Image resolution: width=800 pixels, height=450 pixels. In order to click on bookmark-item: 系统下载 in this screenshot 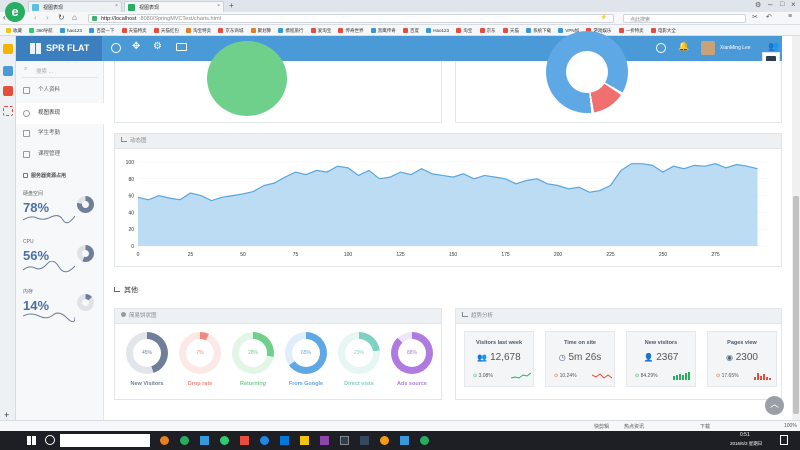, I will do `click(538, 30)`.